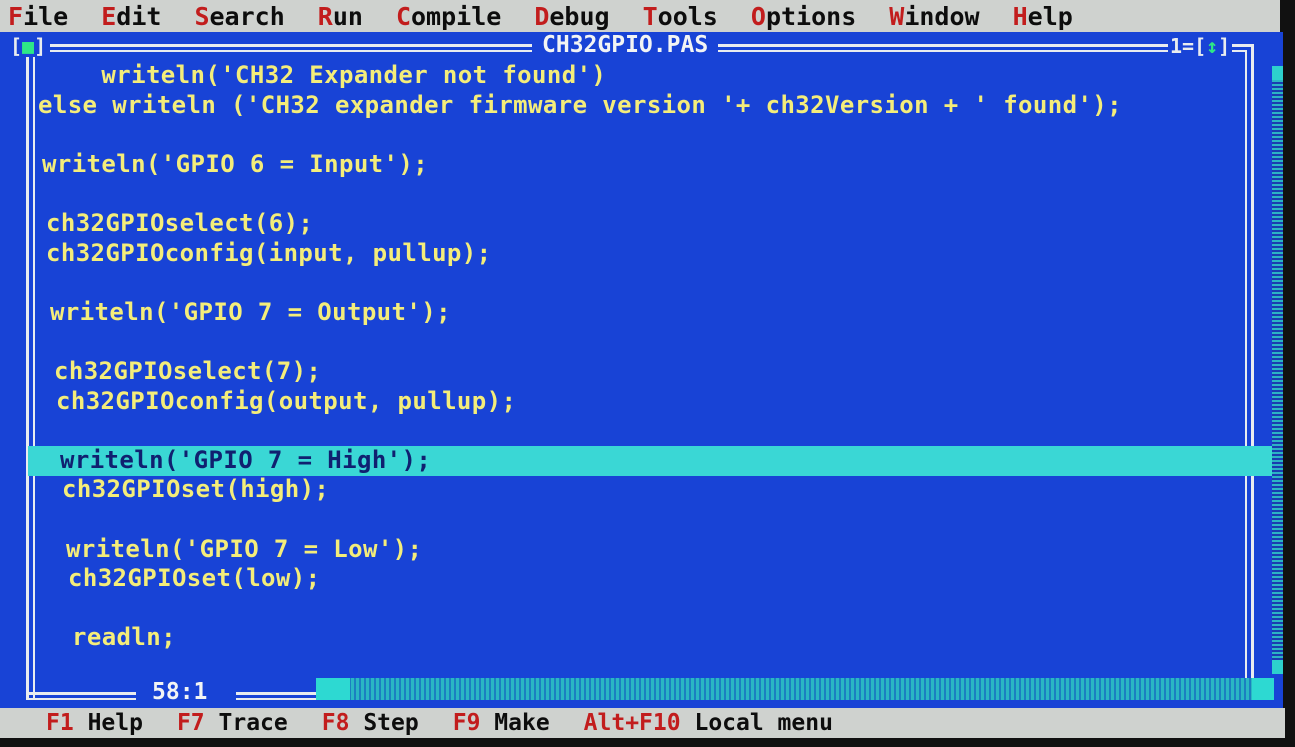  I want to click on menu-window: Window, so click(934, 16).